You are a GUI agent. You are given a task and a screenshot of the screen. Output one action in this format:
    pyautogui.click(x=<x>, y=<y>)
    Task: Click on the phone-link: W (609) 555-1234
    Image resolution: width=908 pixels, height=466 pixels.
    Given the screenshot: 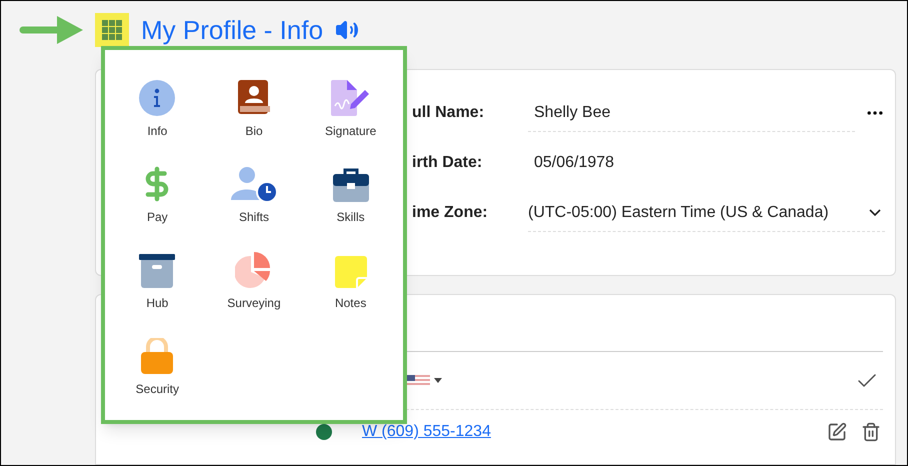 What is the action you would take?
    pyautogui.click(x=426, y=432)
    